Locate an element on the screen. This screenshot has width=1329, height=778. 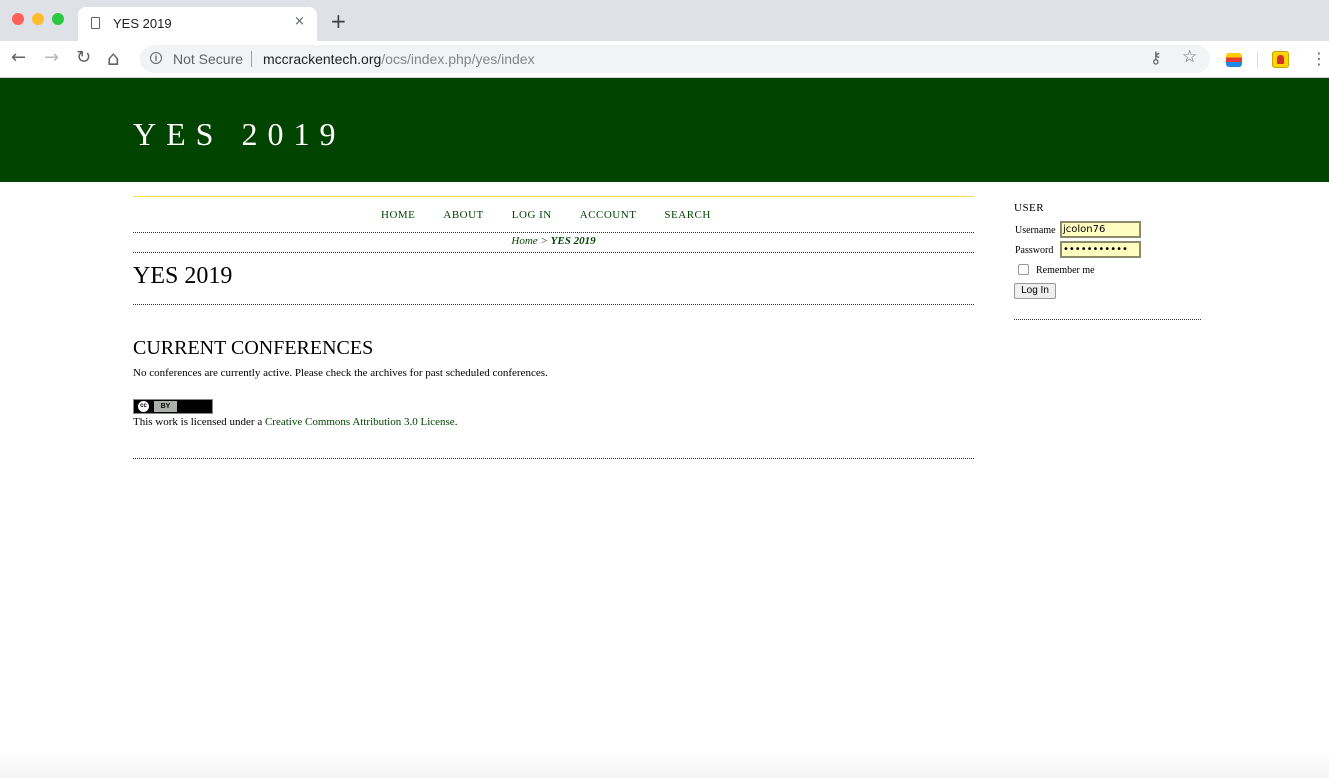
site-header: YES 2019 is located at coordinates (664, 130).